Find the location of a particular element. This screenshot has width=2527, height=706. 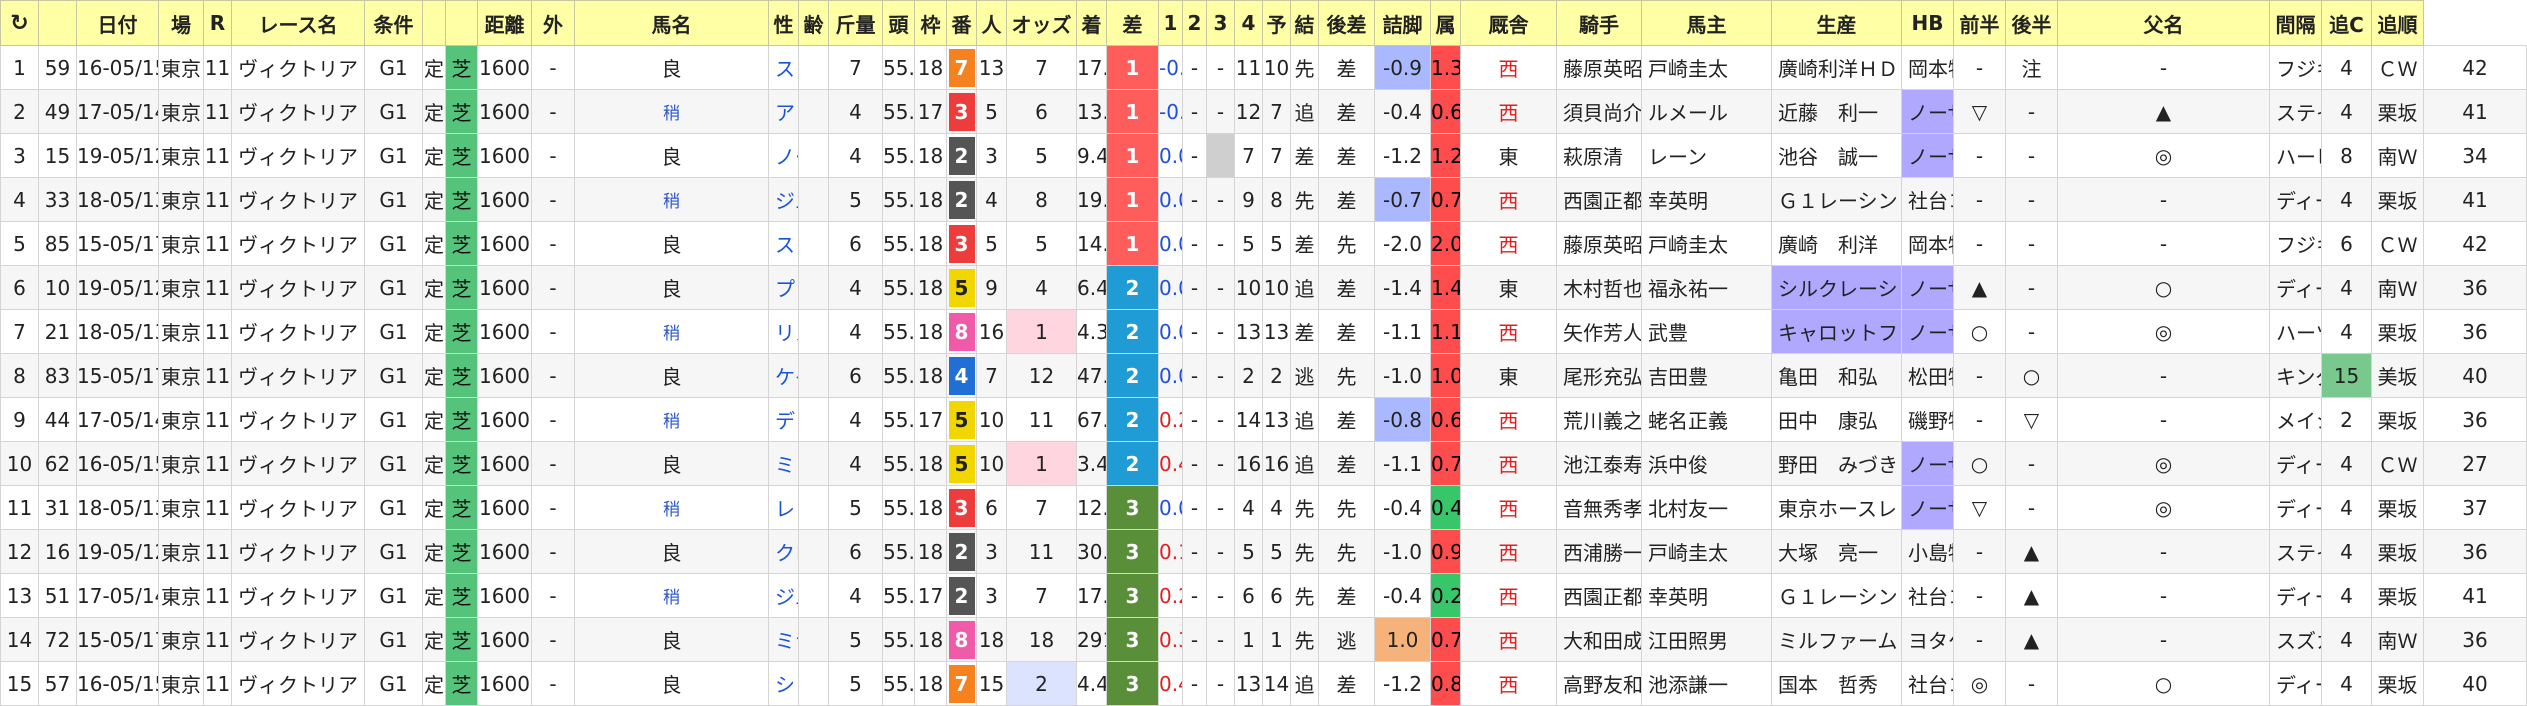

column-header: 斤量 is located at coordinates (855, 23).